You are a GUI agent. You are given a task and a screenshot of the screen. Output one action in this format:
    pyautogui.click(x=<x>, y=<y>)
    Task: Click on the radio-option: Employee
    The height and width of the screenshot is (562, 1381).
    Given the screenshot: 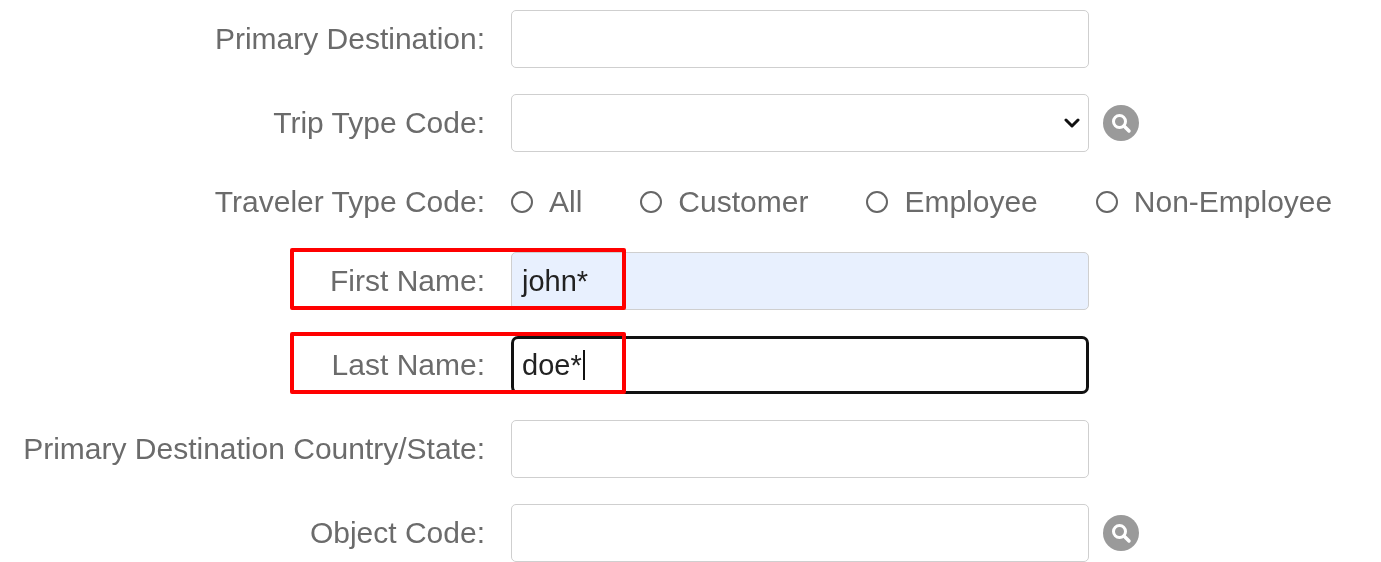 What is the action you would take?
    pyautogui.click(x=952, y=202)
    